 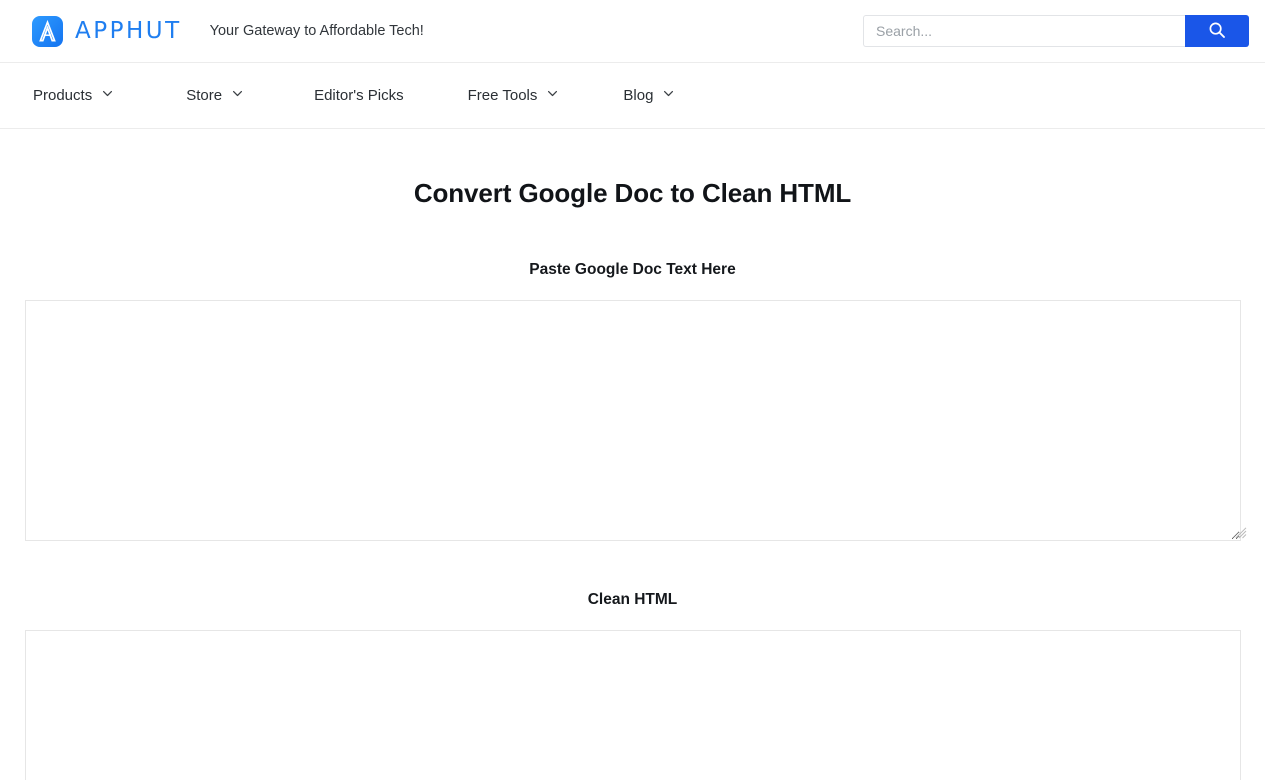 I want to click on search-button, so click(x=1217, y=31).